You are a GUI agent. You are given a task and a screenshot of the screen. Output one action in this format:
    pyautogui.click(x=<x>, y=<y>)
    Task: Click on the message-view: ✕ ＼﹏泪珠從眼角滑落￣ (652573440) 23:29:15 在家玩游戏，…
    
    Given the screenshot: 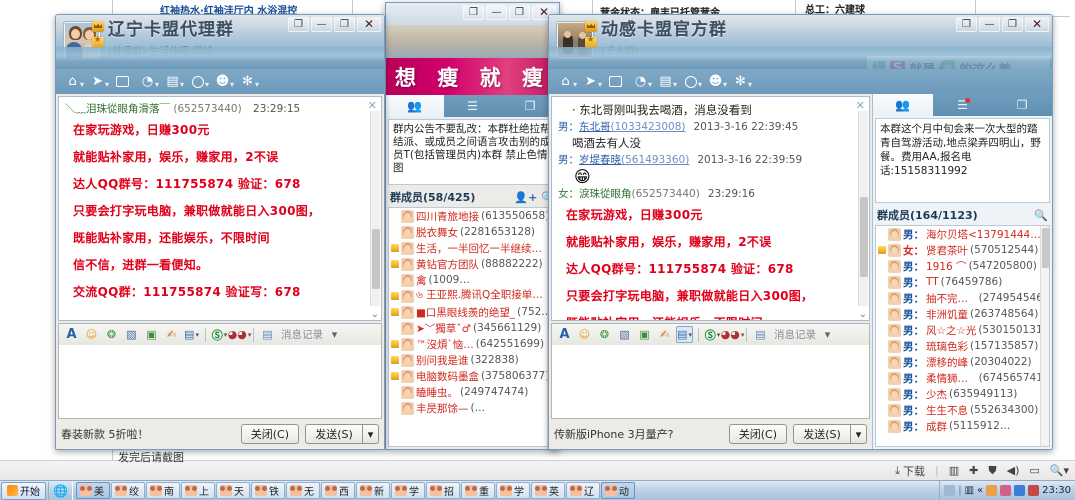 What is the action you would take?
    pyautogui.click(x=220, y=208)
    